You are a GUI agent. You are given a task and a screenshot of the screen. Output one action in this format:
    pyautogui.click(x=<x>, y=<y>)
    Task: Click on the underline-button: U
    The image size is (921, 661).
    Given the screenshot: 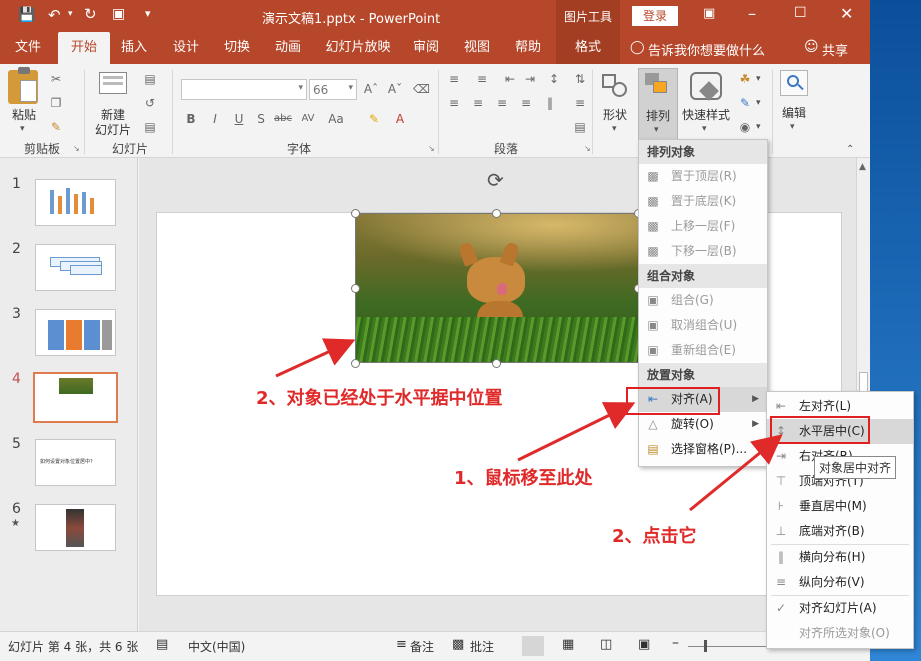 What is the action you would take?
    pyautogui.click(x=239, y=119)
    